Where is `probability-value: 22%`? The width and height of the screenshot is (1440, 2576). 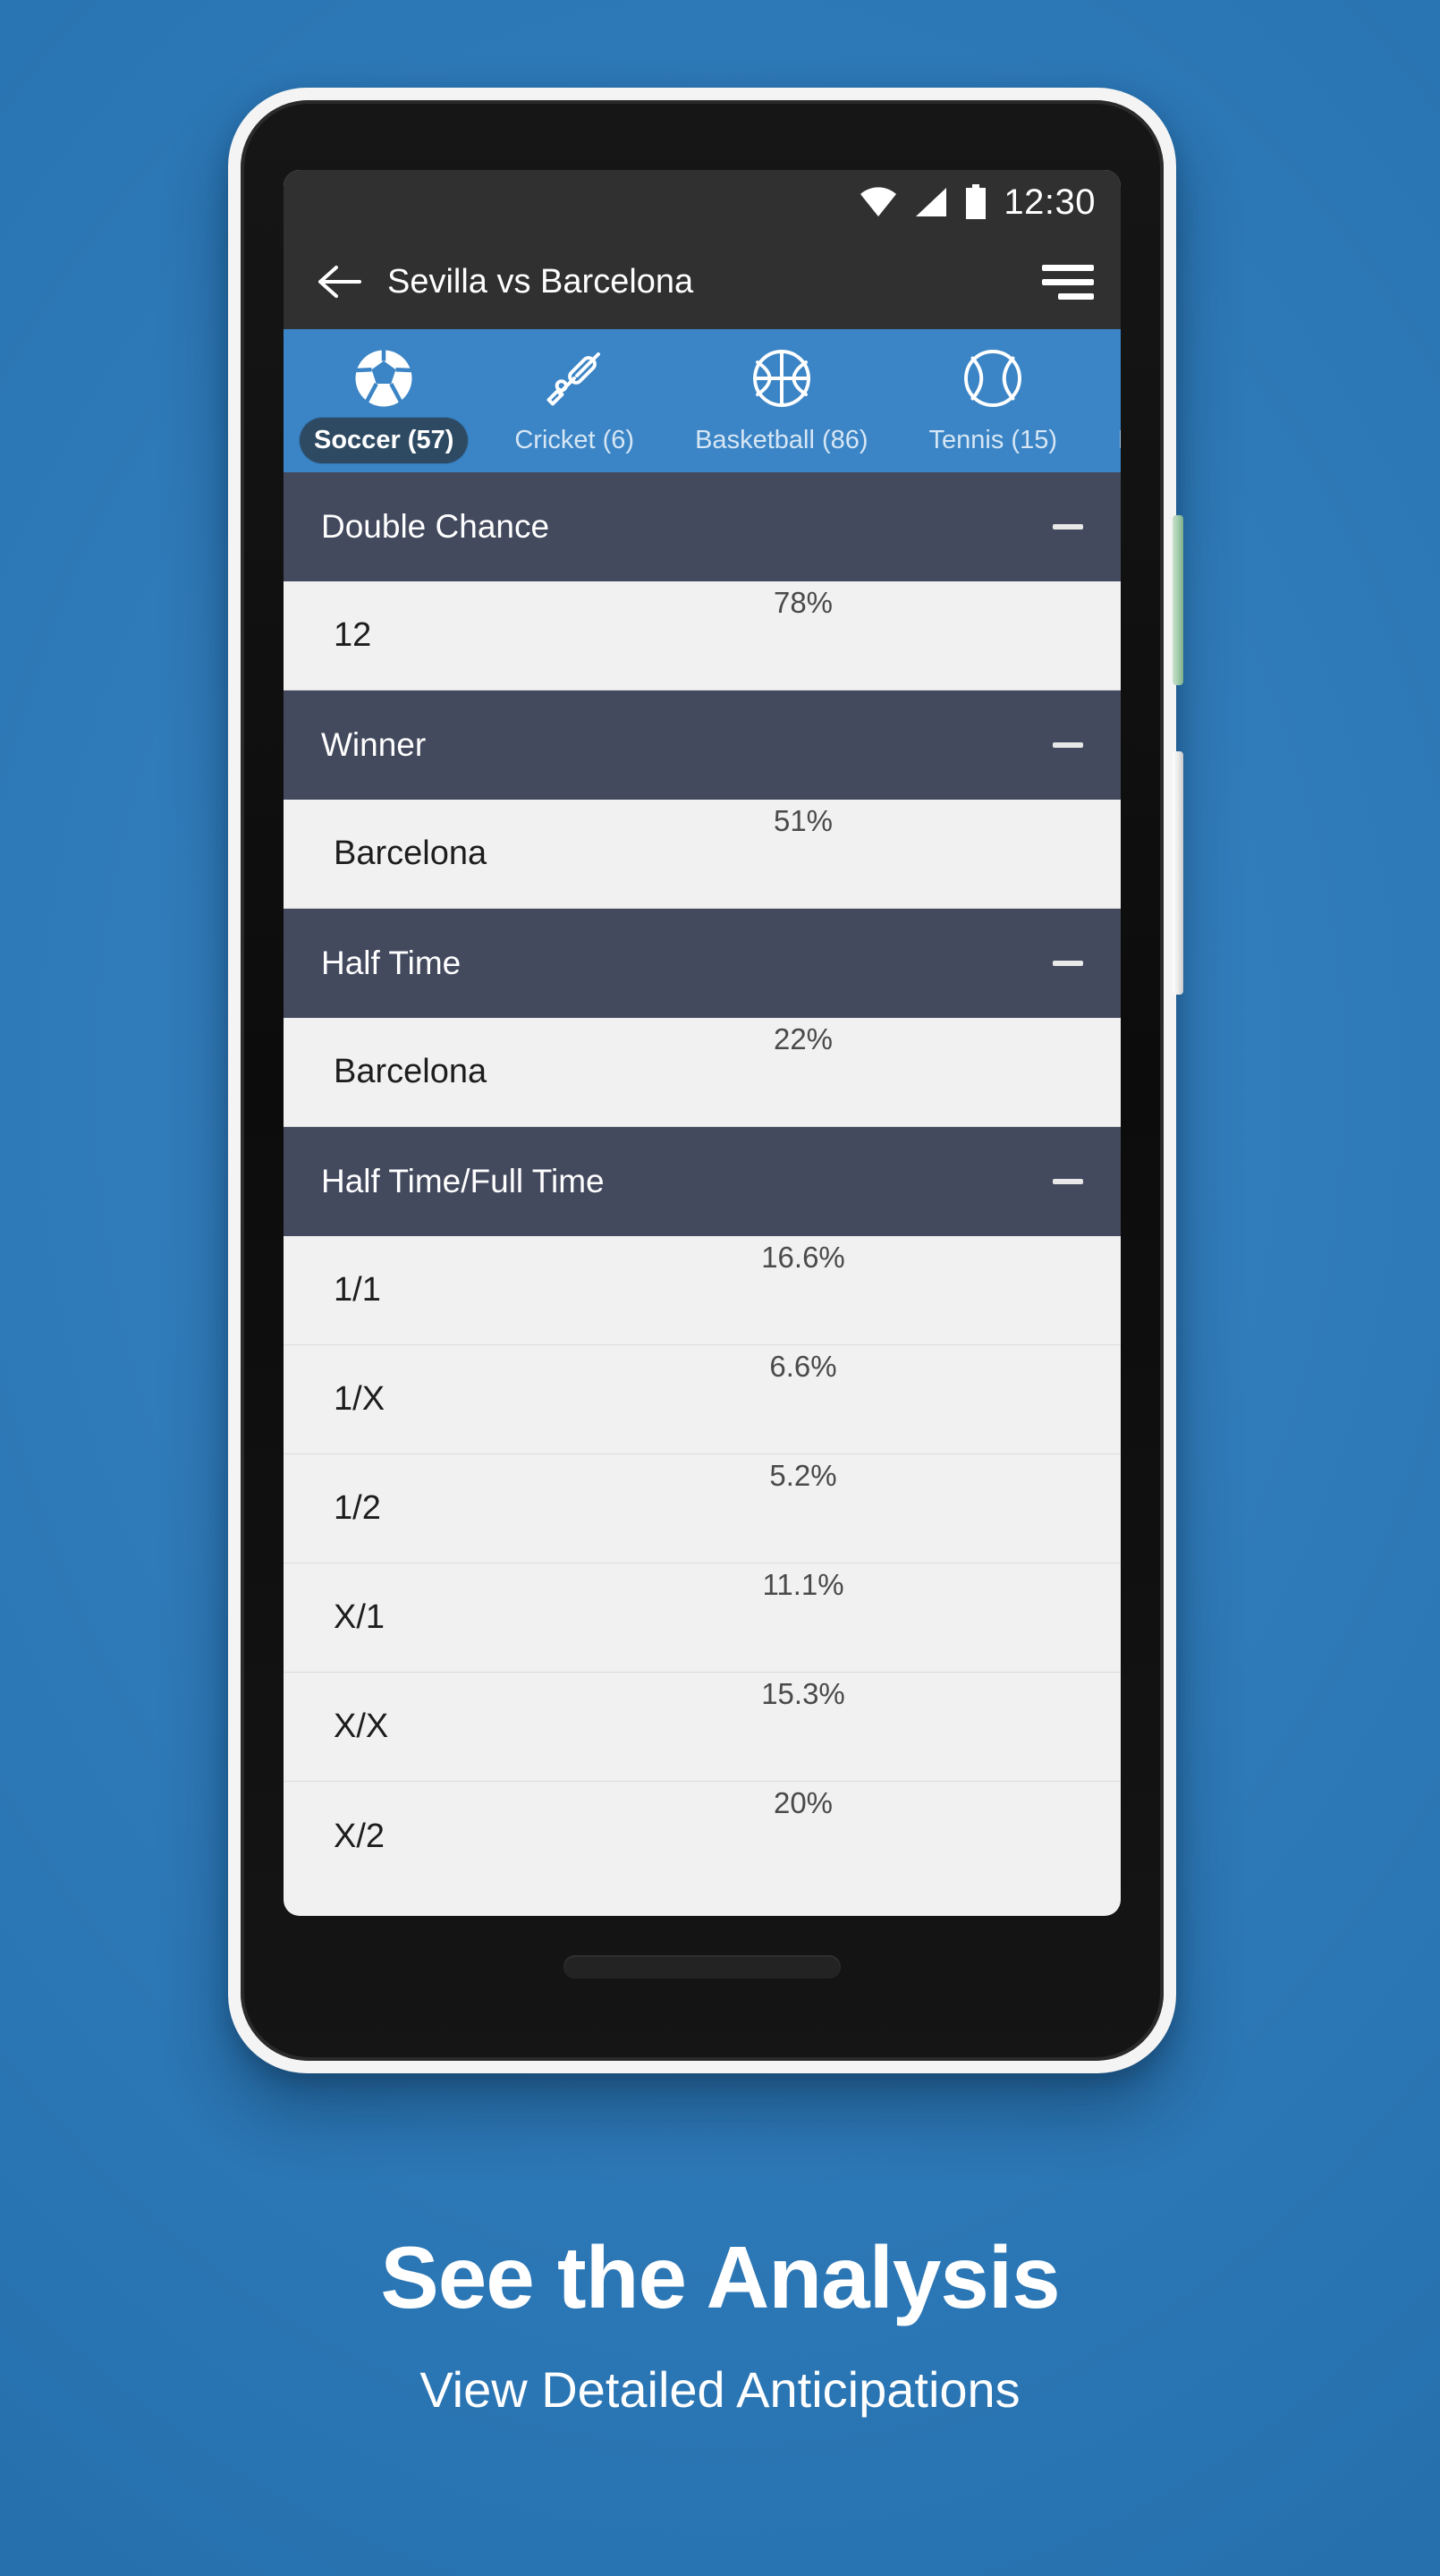
probability-value: 22% is located at coordinates (803, 1038).